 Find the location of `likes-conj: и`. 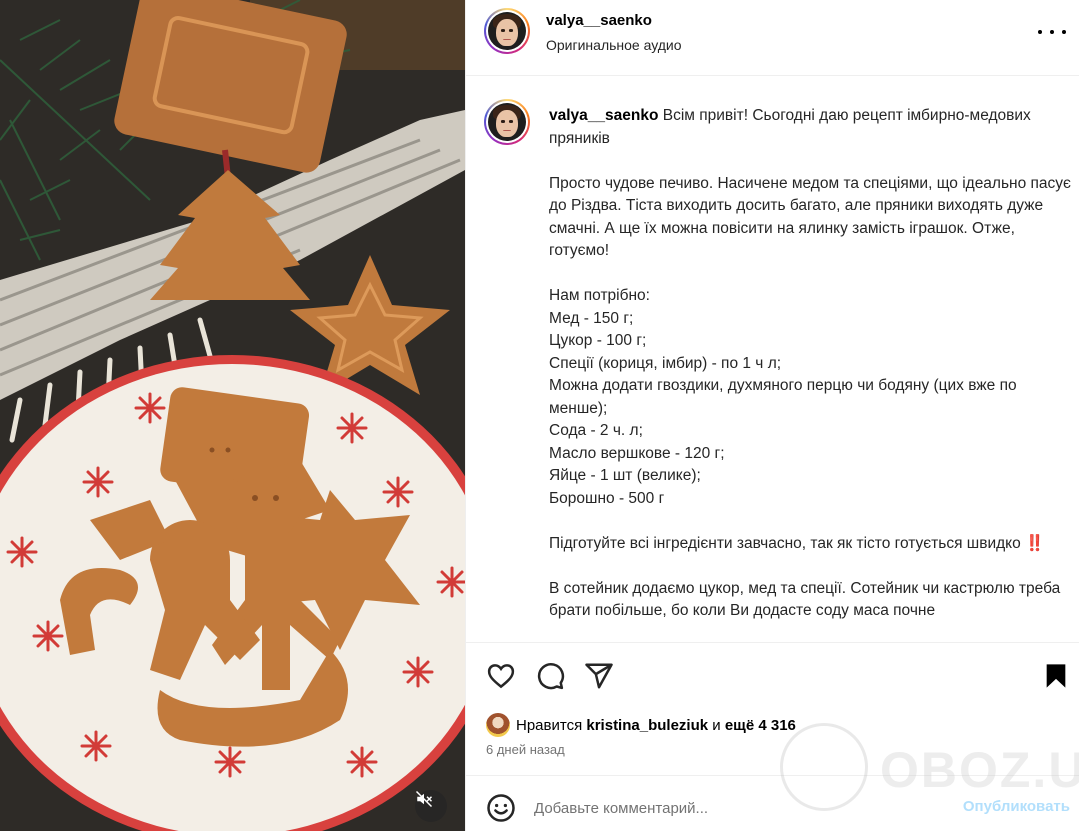

likes-conj: и is located at coordinates (716, 725).